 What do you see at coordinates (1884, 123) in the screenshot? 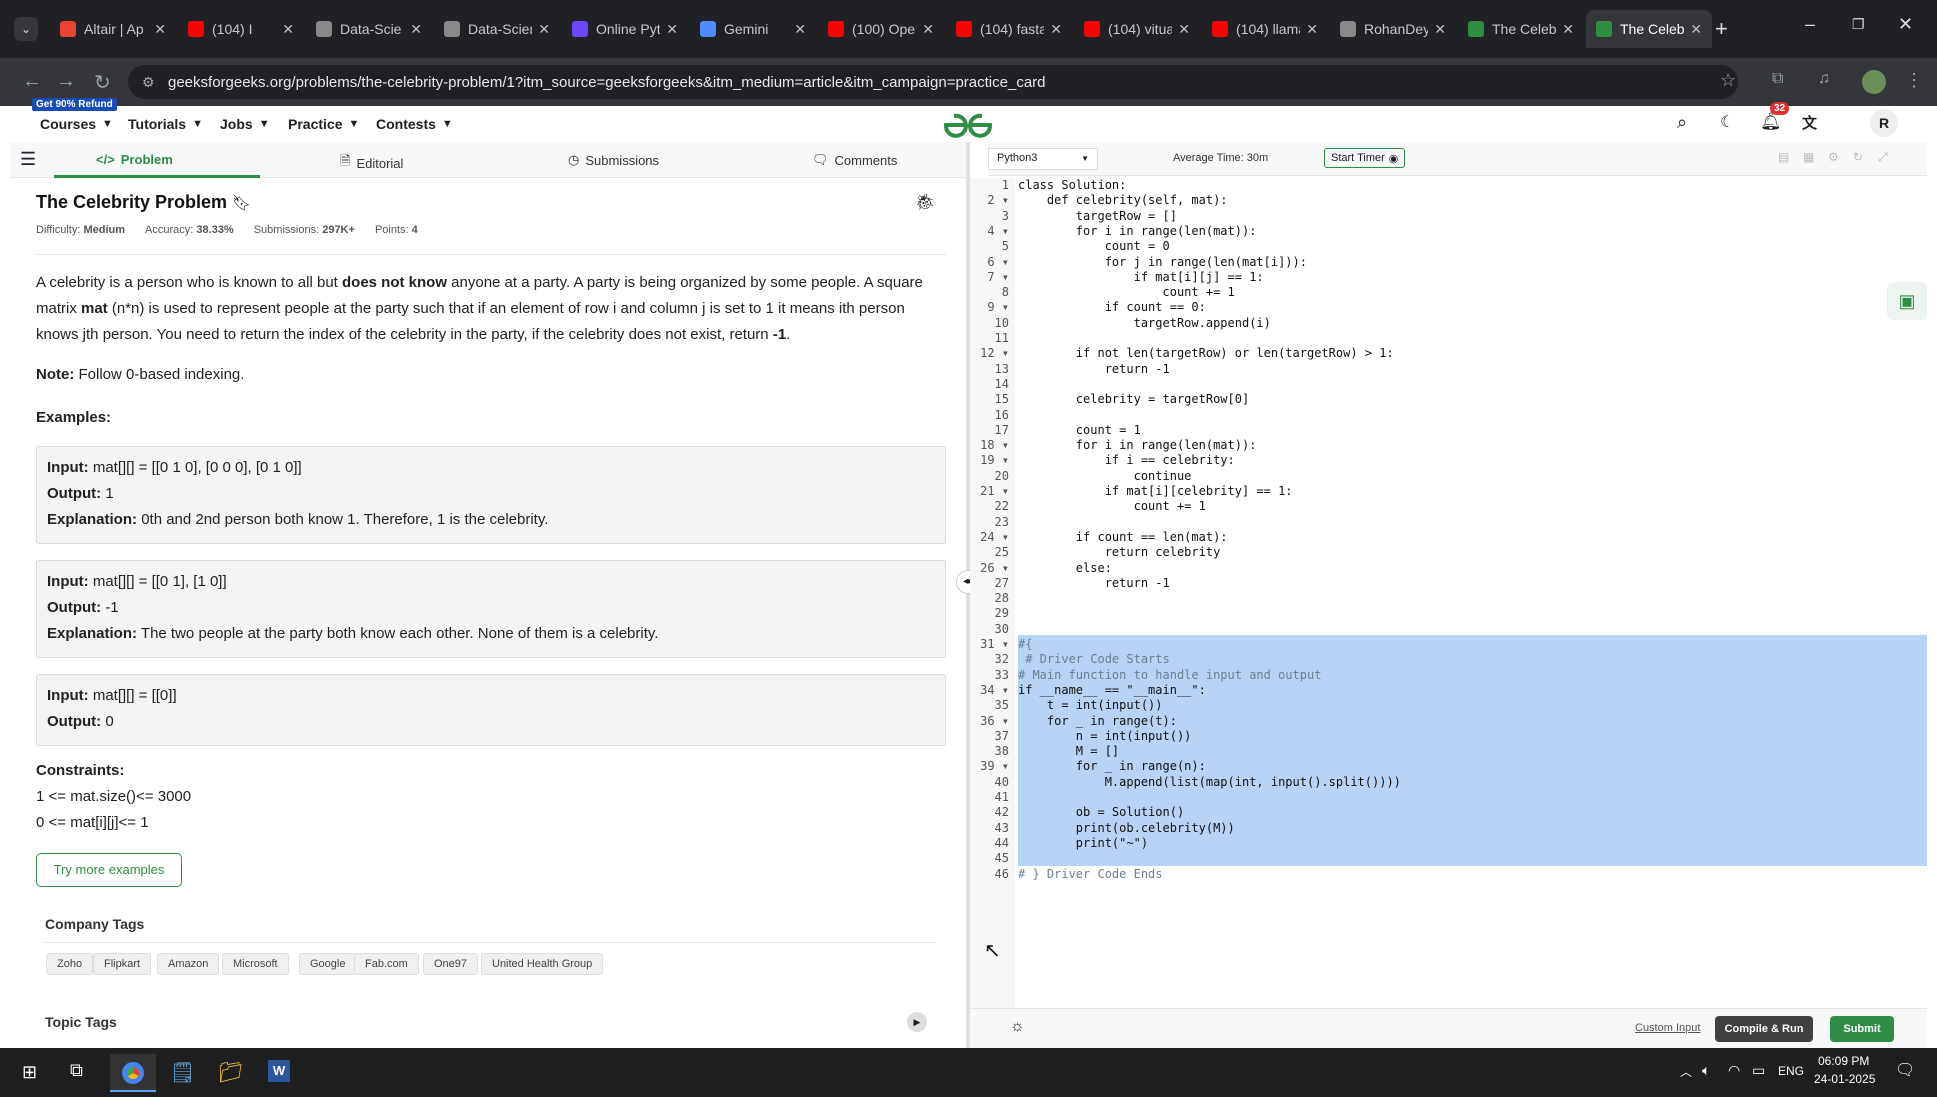
I see `avatar: R` at bounding box center [1884, 123].